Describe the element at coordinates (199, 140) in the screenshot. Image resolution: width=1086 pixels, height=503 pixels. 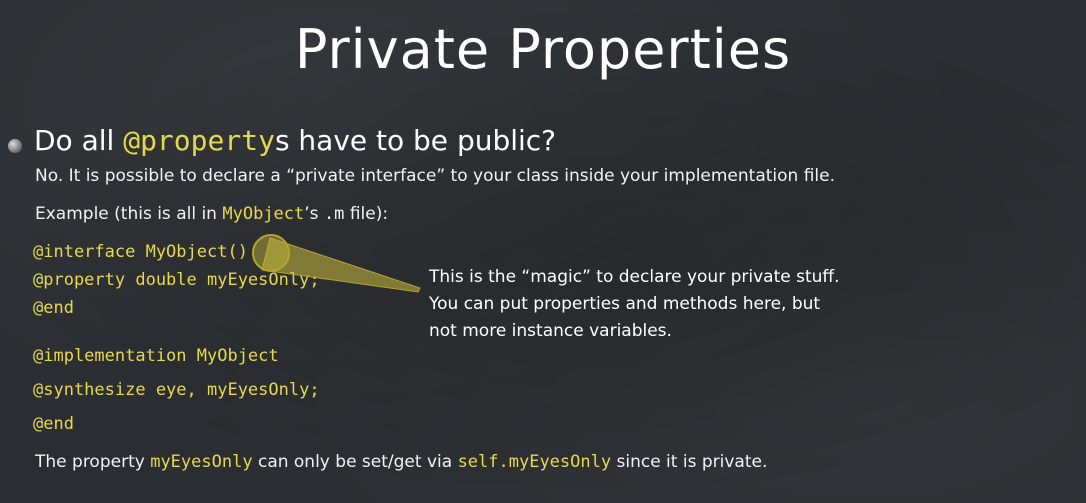
I see `bullet-code: @property` at that location.